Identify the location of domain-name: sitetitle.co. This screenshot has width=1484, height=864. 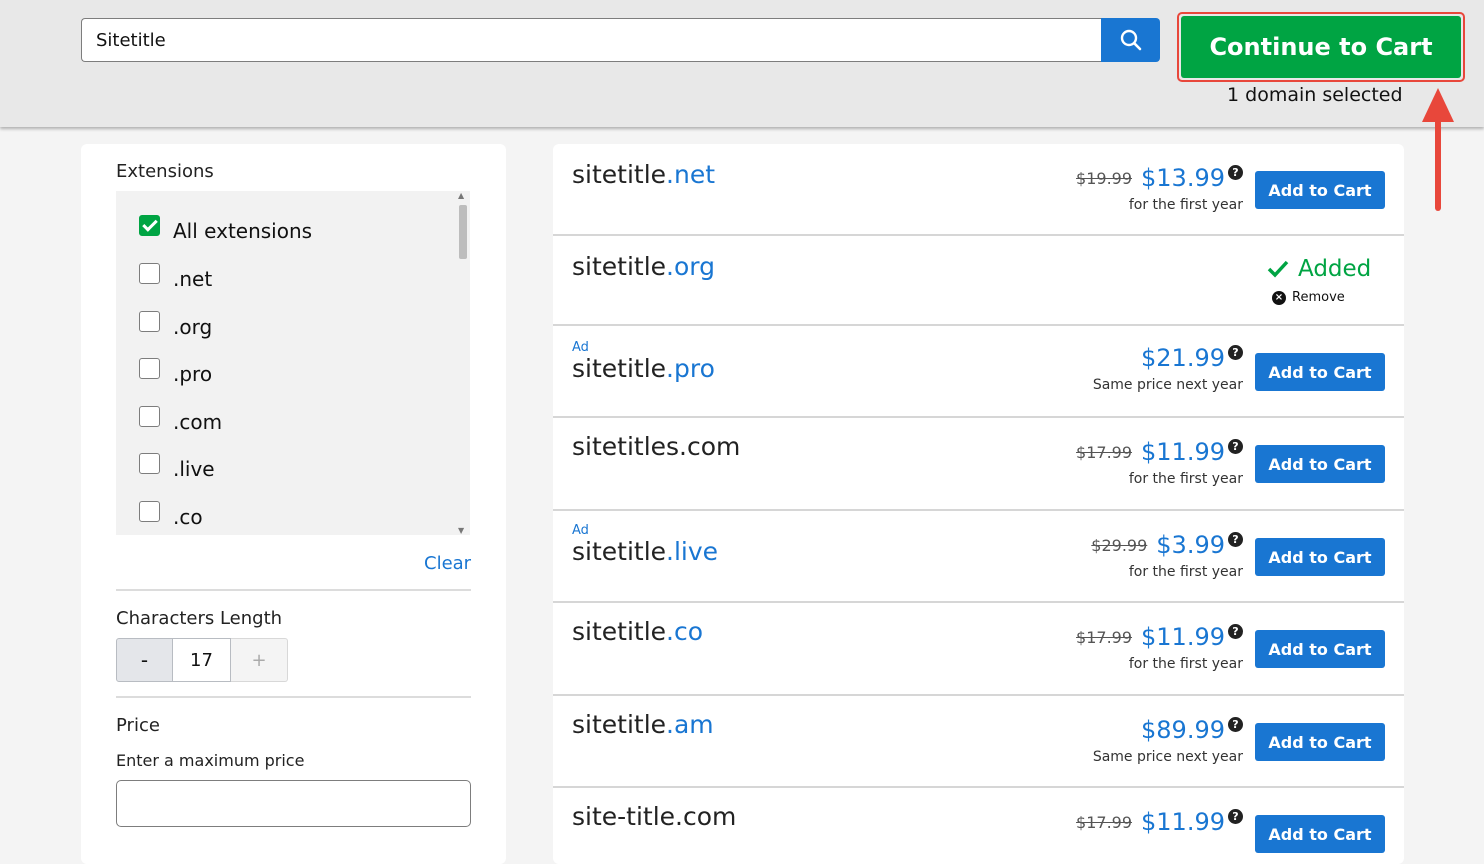
(638, 631).